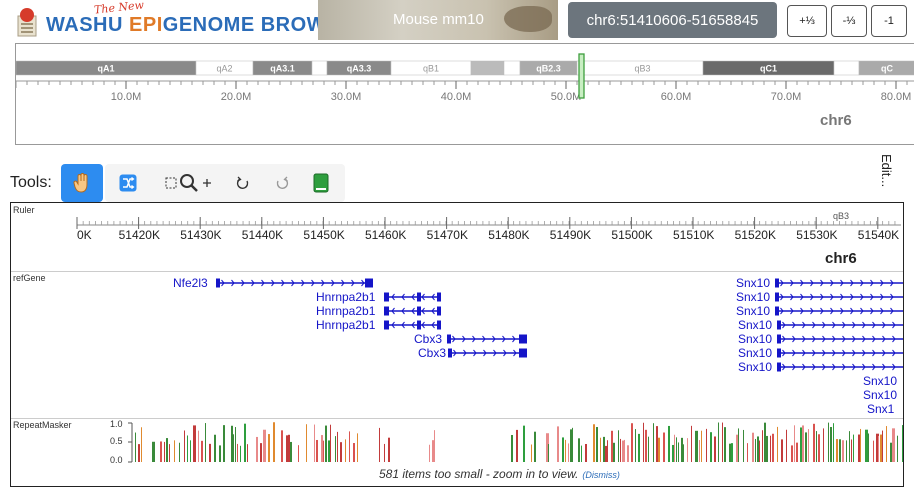  Describe the element at coordinates (321, 183) in the screenshot. I see `session-book-button` at that location.